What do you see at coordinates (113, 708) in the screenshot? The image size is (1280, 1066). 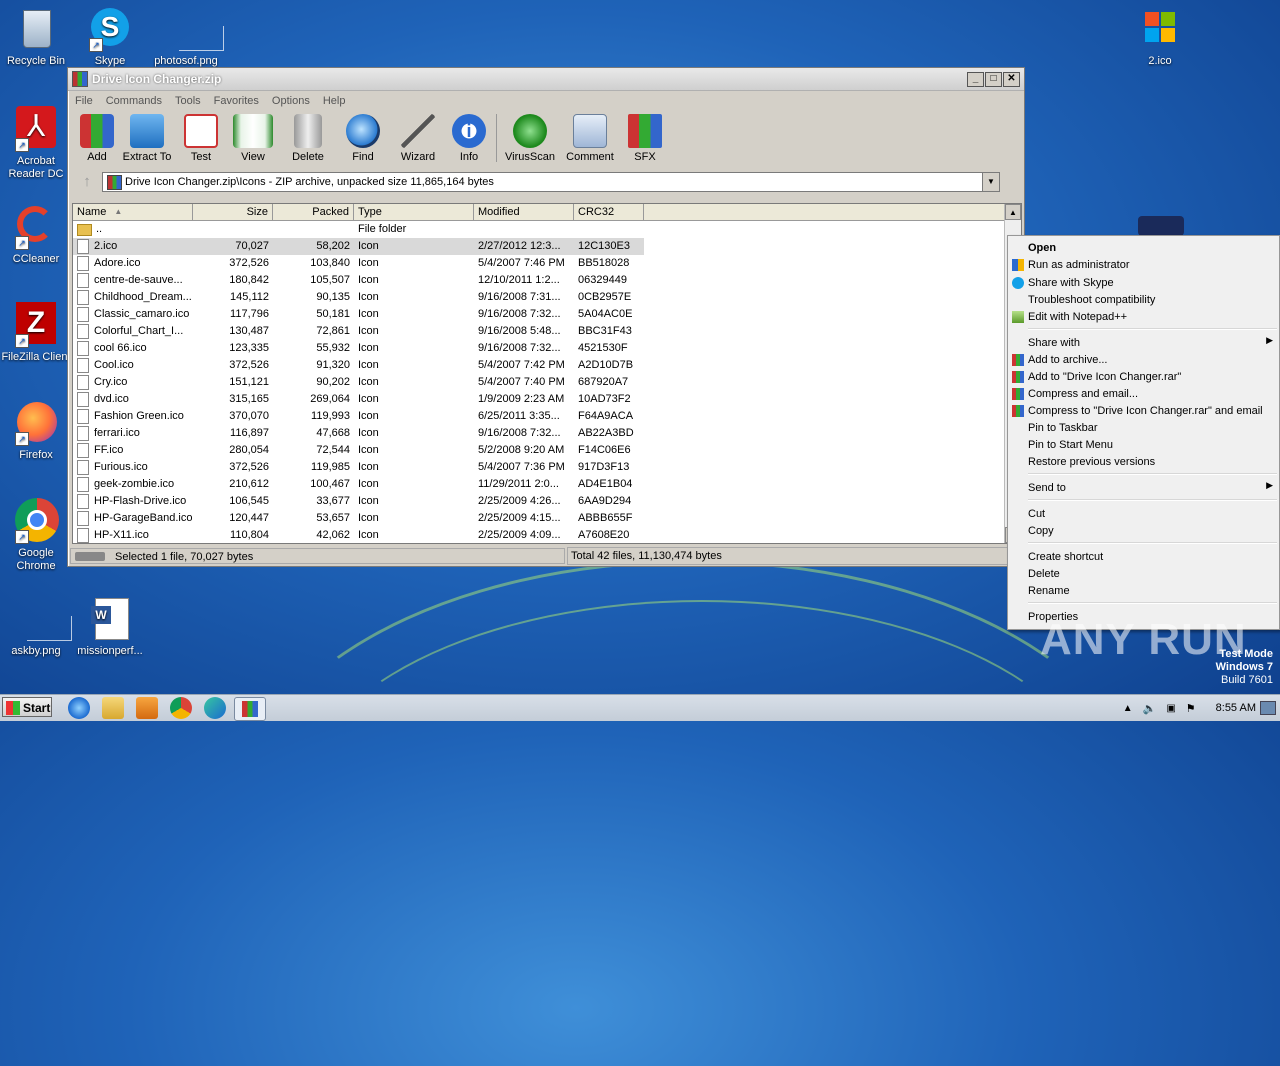 I see `explorer-icon` at bounding box center [113, 708].